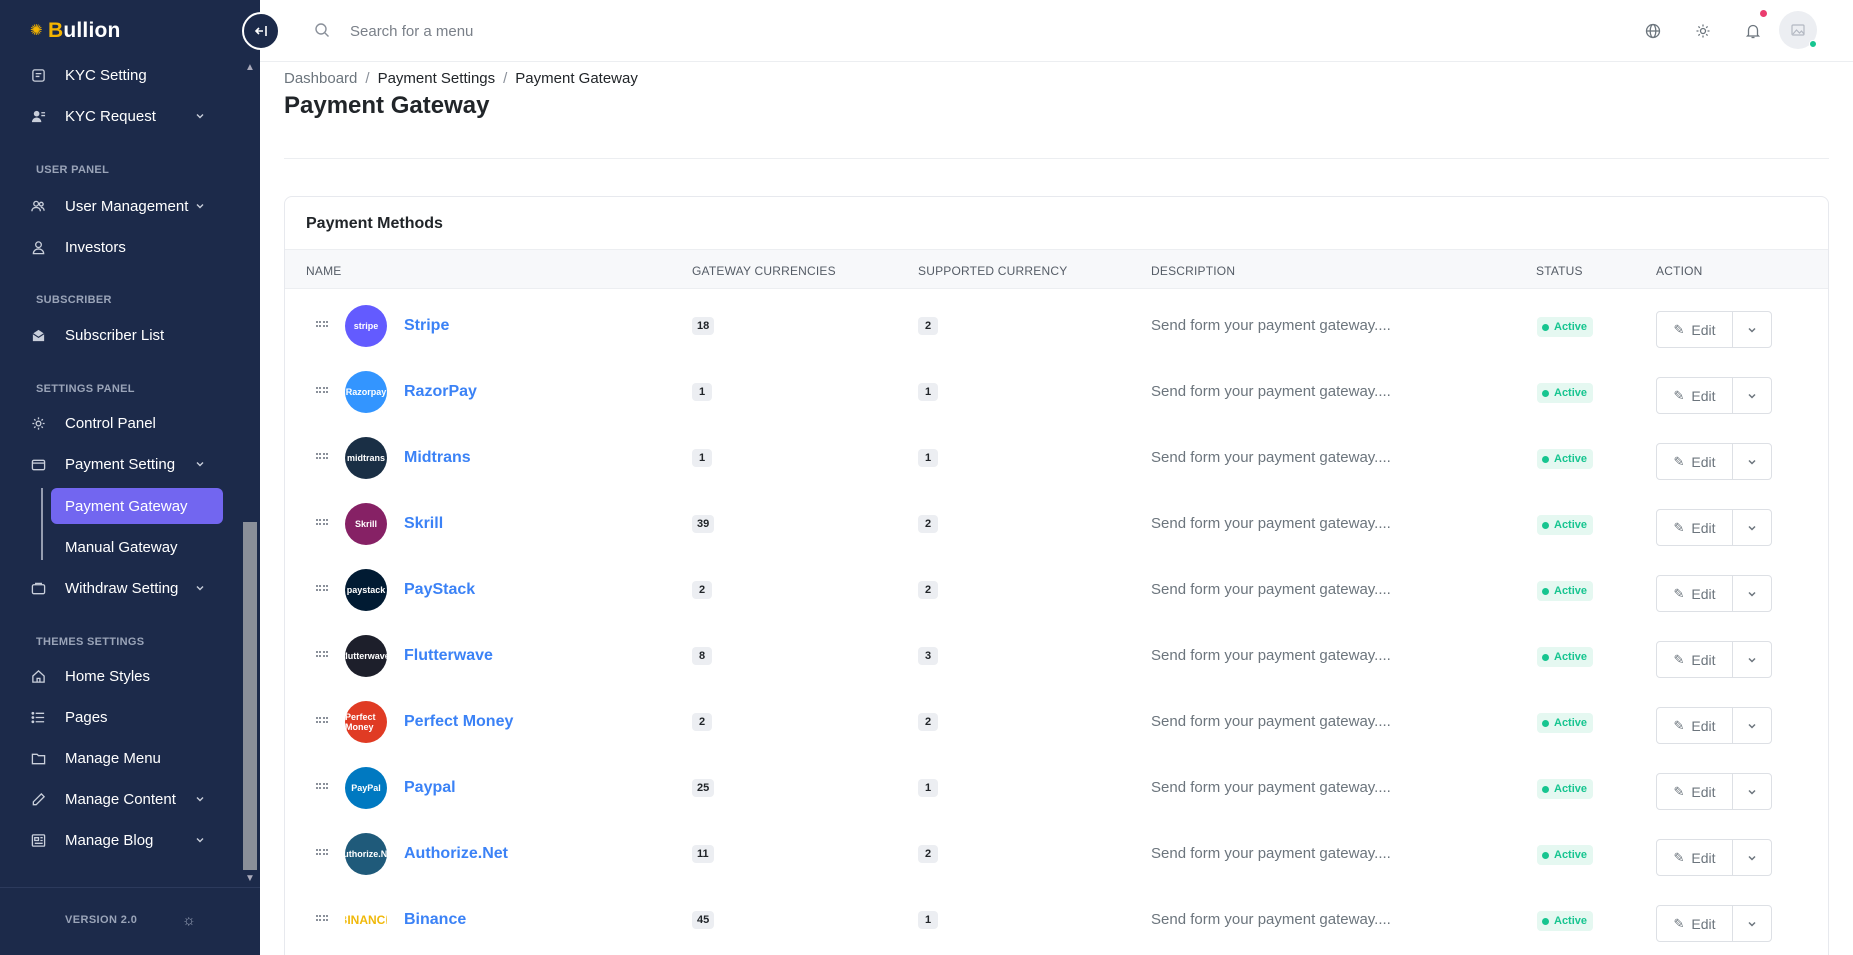 The width and height of the screenshot is (1853, 955). What do you see at coordinates (120, 840) in the screenshot?
I see `sidebar-item-manage-blog: Manage Blog` at bounding box center [120, 840].